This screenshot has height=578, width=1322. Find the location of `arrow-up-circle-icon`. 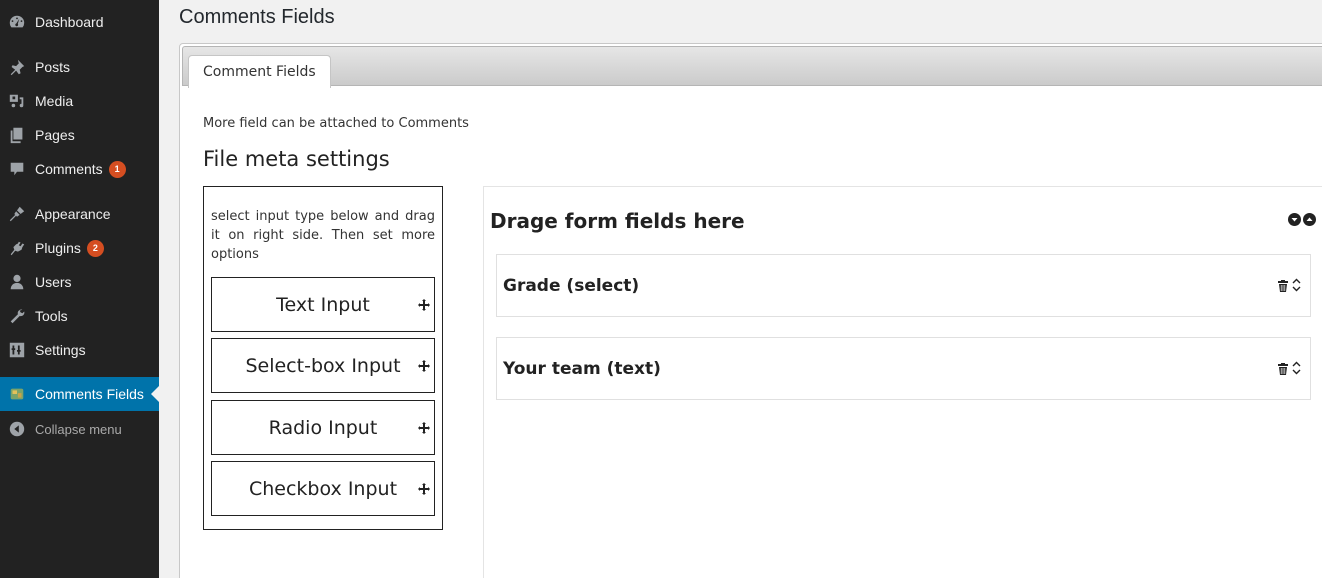

arrow-up-circle-icon is located at coordinates (1309, 219).